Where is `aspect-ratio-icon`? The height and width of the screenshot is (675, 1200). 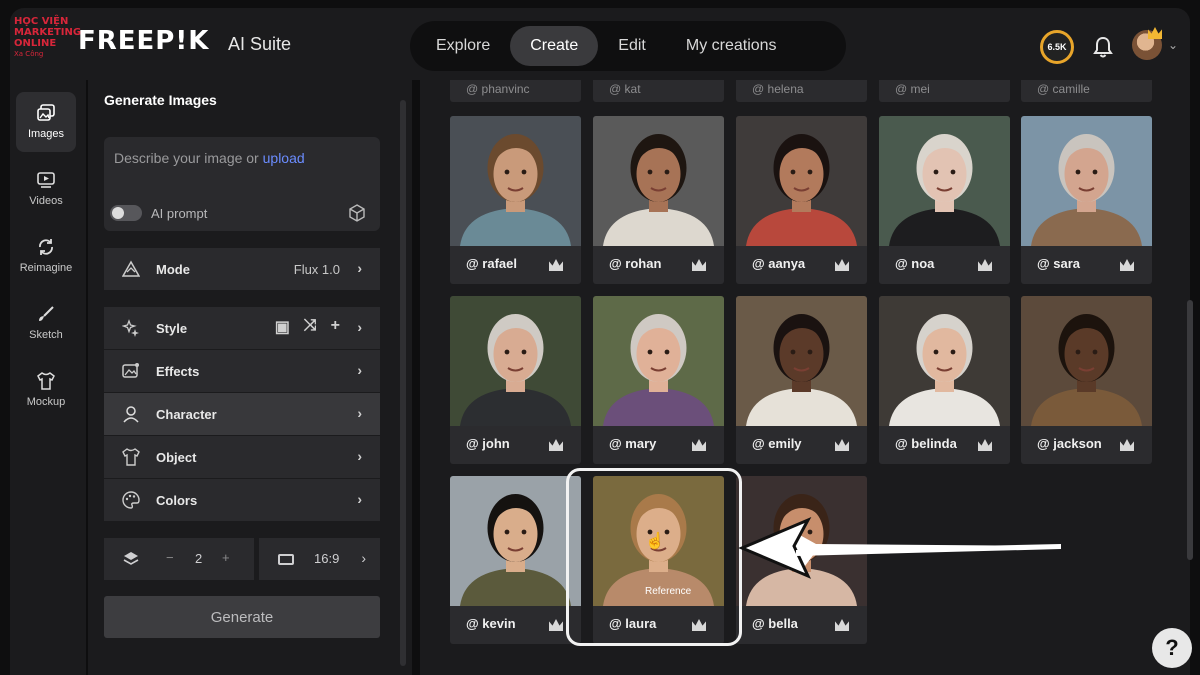 aspect-ratio-icon is located at coordinates (286, 559).